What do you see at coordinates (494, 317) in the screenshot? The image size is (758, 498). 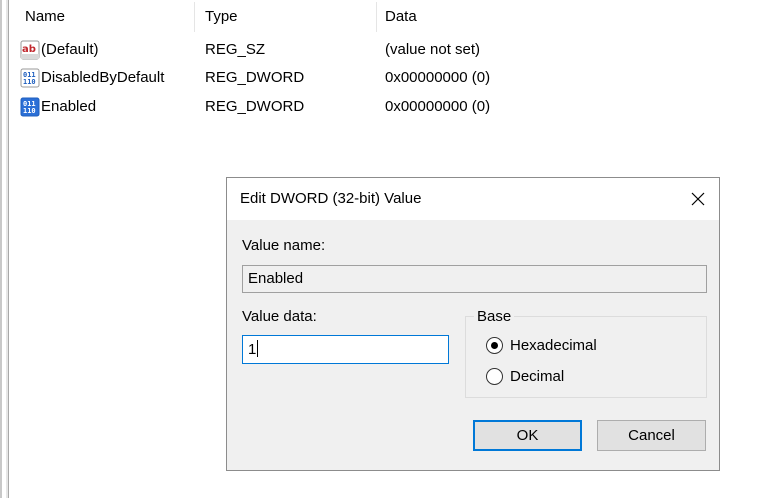 I see `base-label: Base` at bounding box center [494, 317].